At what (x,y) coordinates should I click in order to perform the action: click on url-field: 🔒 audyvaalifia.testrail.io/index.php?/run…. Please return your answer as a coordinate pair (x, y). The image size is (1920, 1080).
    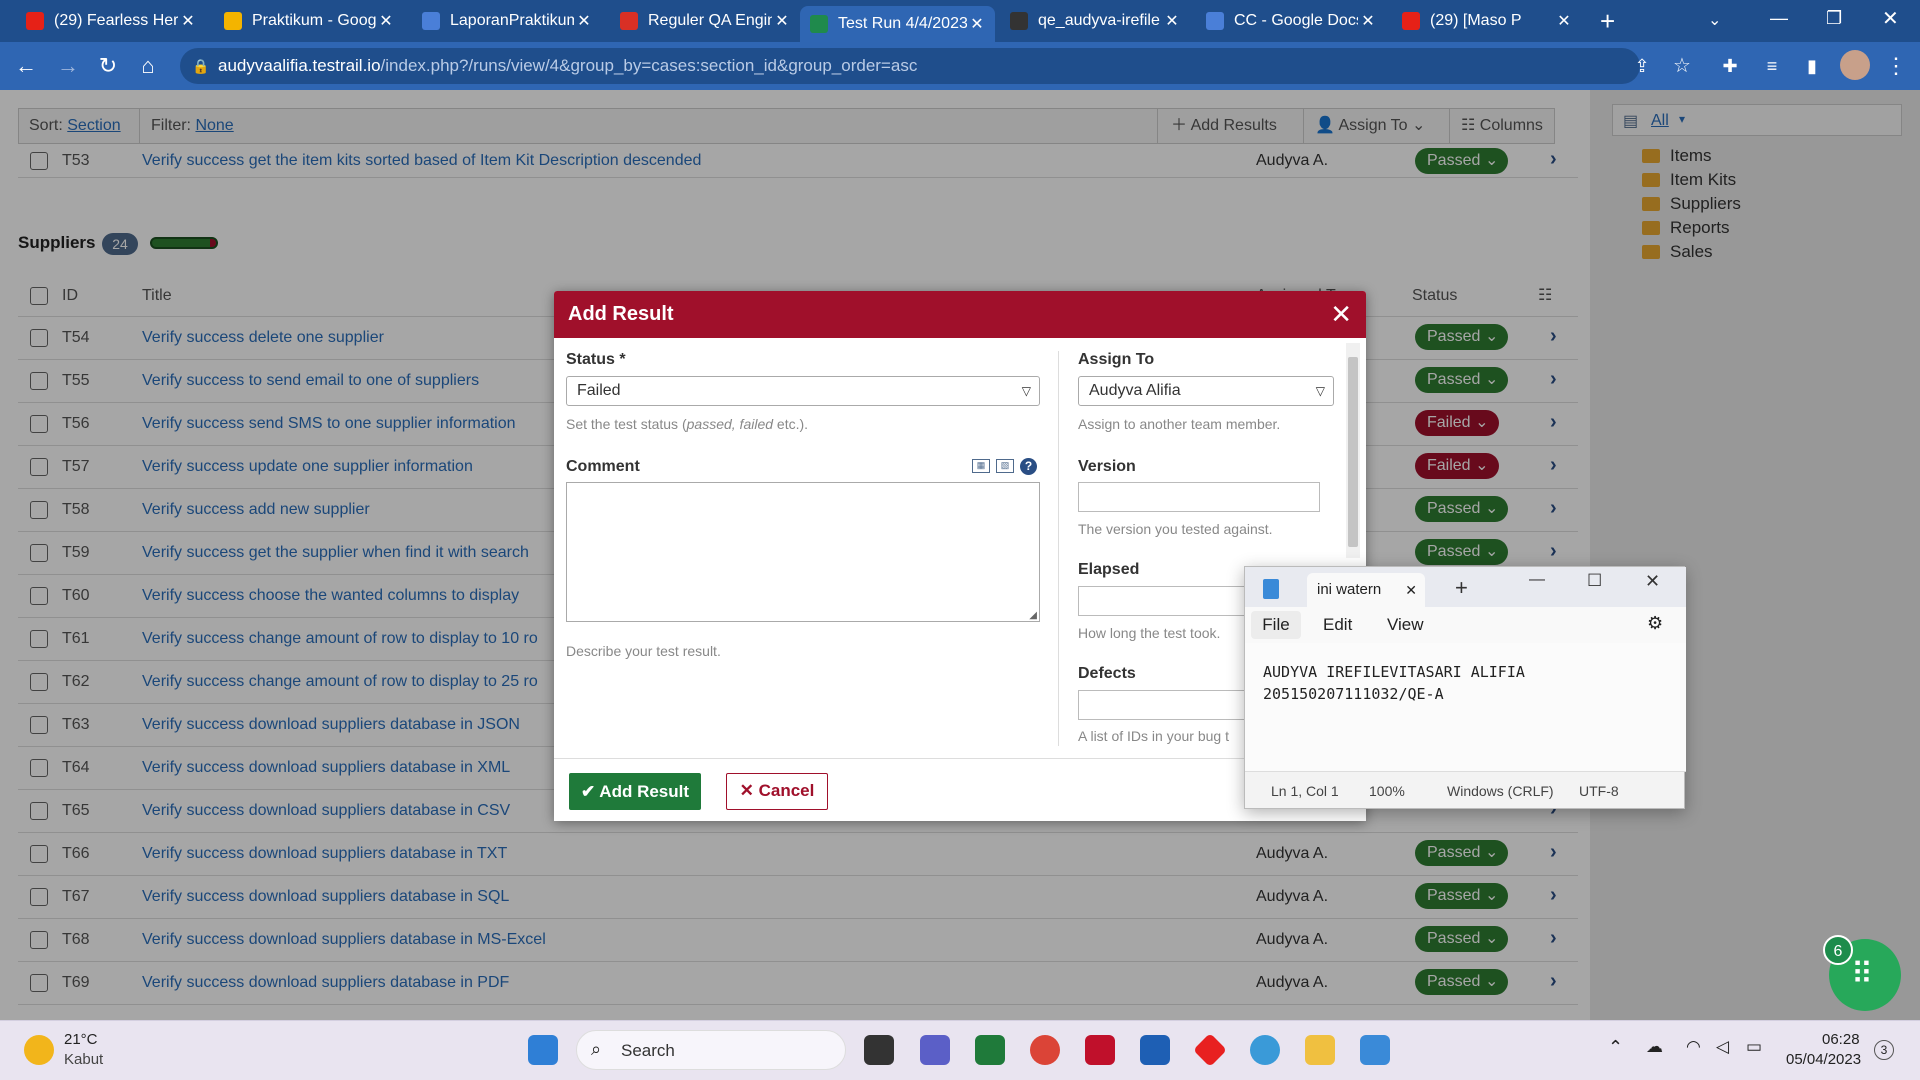
    Looking at the image, I should click on (910, 66).